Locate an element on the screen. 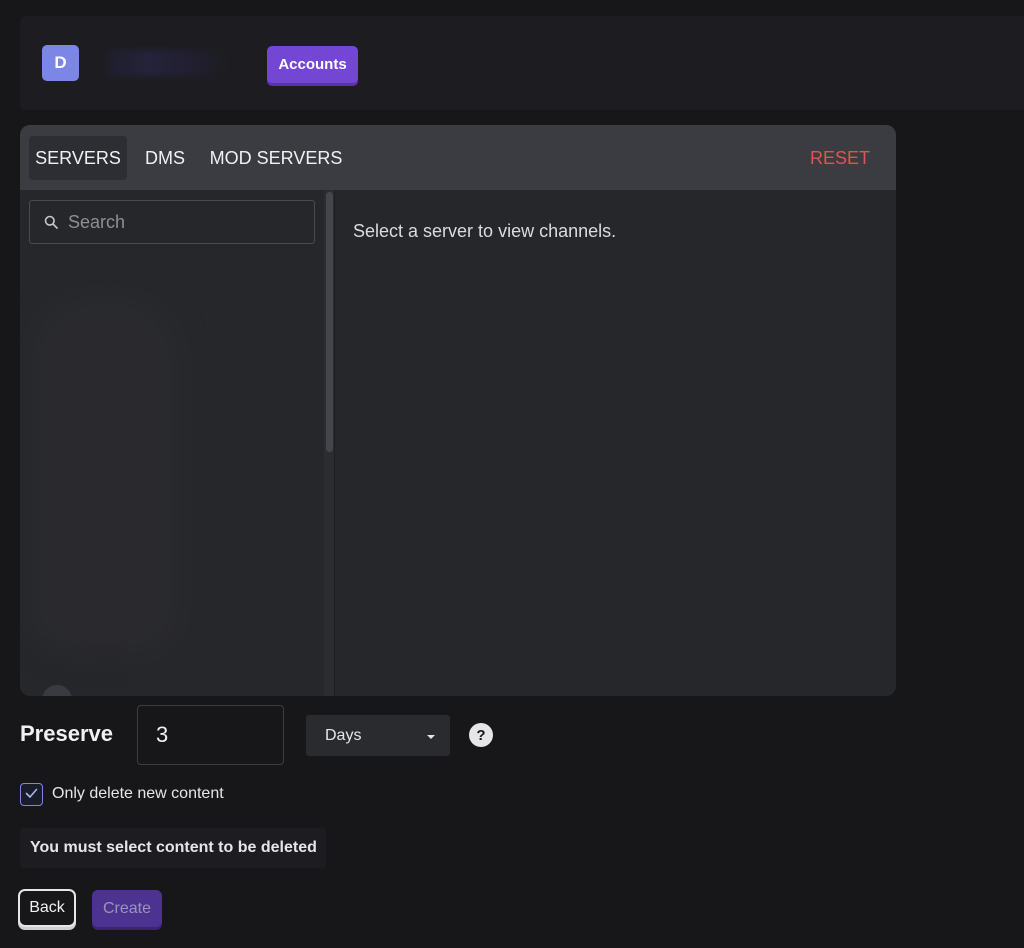 This screenshot has height=948, width=1024. scrollbar-thumb is located at coordinates (329, 322).